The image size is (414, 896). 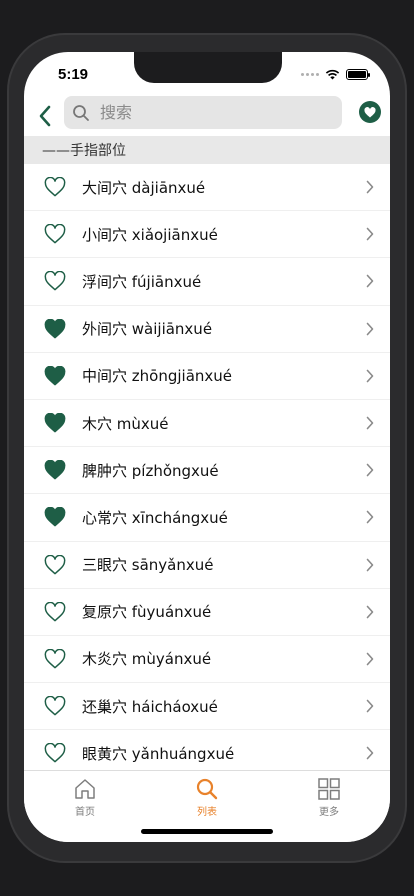 I want to click on list-item: 三眼穴 sānyǎnxué, so click(x=207, y=565).